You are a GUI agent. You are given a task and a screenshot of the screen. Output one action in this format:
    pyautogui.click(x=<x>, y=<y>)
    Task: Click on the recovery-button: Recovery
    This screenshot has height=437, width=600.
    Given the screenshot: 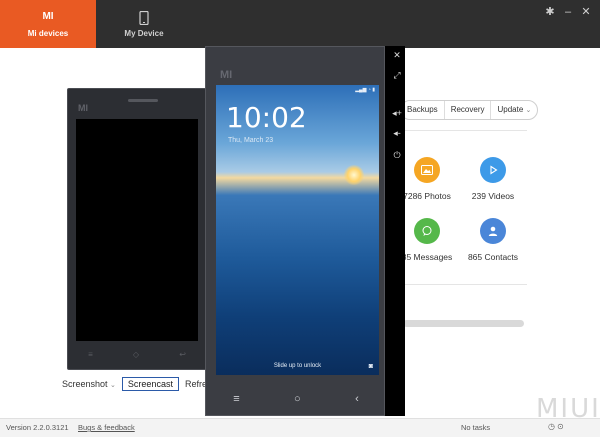 What is the action you would take?
    pyautogui.click(x=468, y=110)
    